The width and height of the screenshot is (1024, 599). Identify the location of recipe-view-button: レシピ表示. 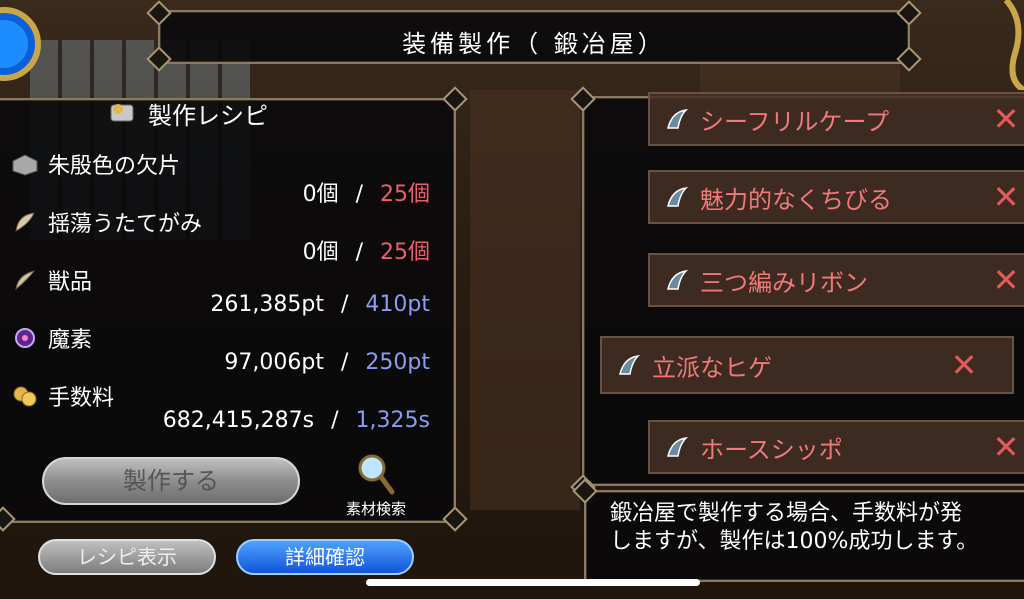
(127, 557).